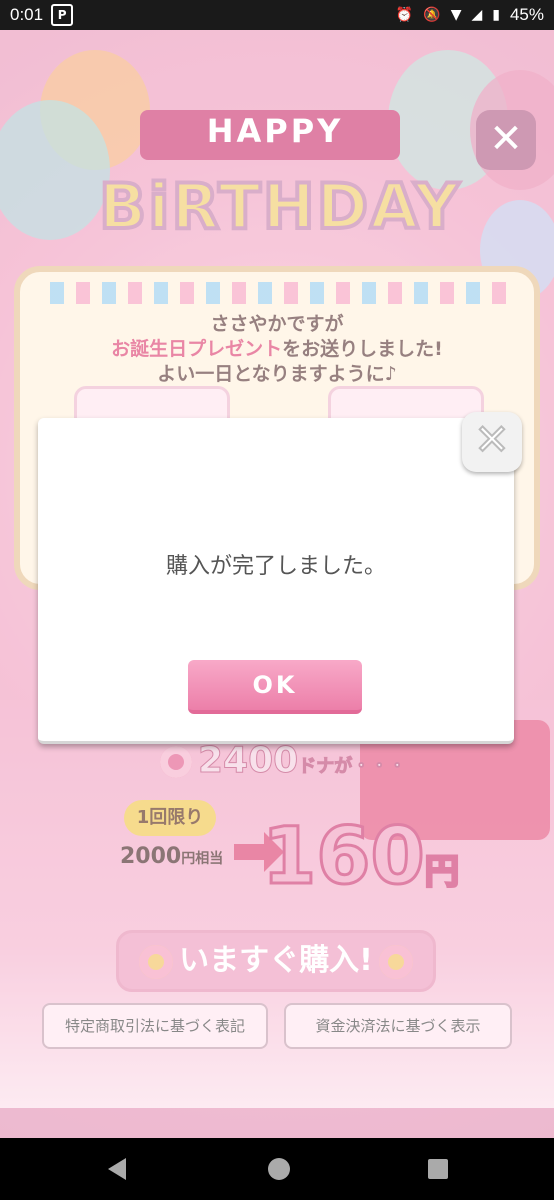 This screenshot has height=1200, width=554. What do you see at coordinates (117, 1169) in the screenshot?
I see `back-icon` at bounding box center [117, 1169].